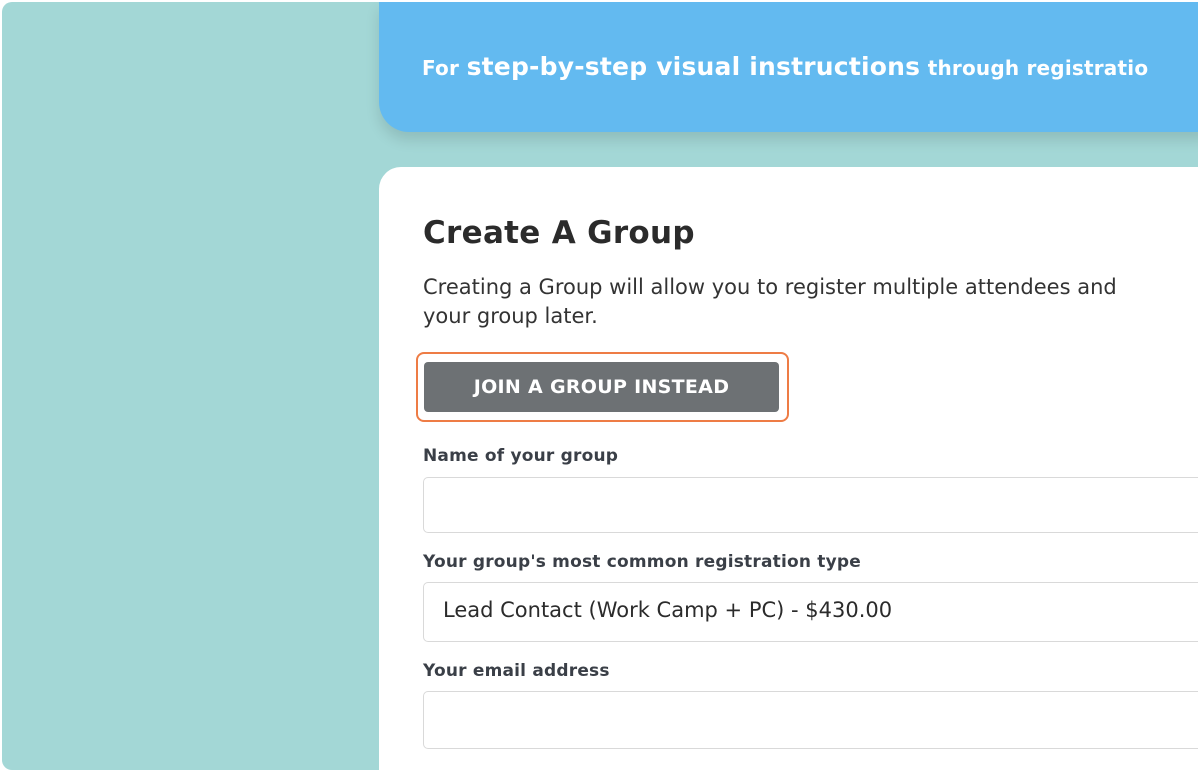  I want to click on group-name-input, so click(810, 505).